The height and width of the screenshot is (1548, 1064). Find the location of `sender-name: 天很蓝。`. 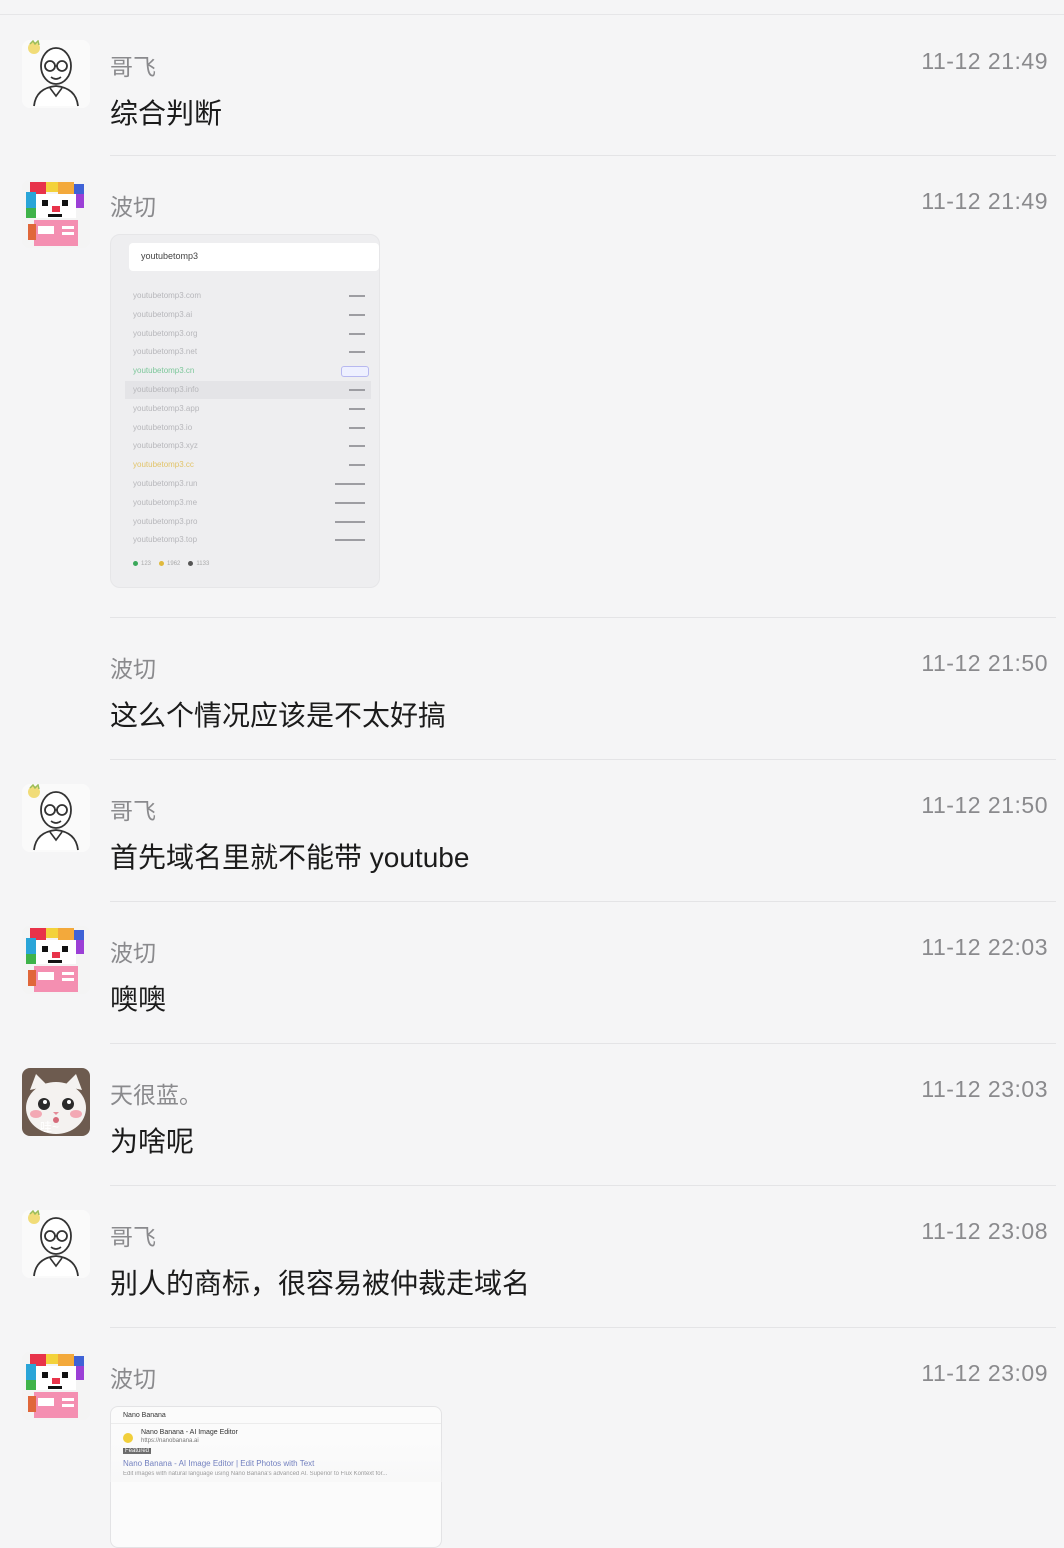

sender-name: 天很蓝。 is located at coordinates (156, 1095).